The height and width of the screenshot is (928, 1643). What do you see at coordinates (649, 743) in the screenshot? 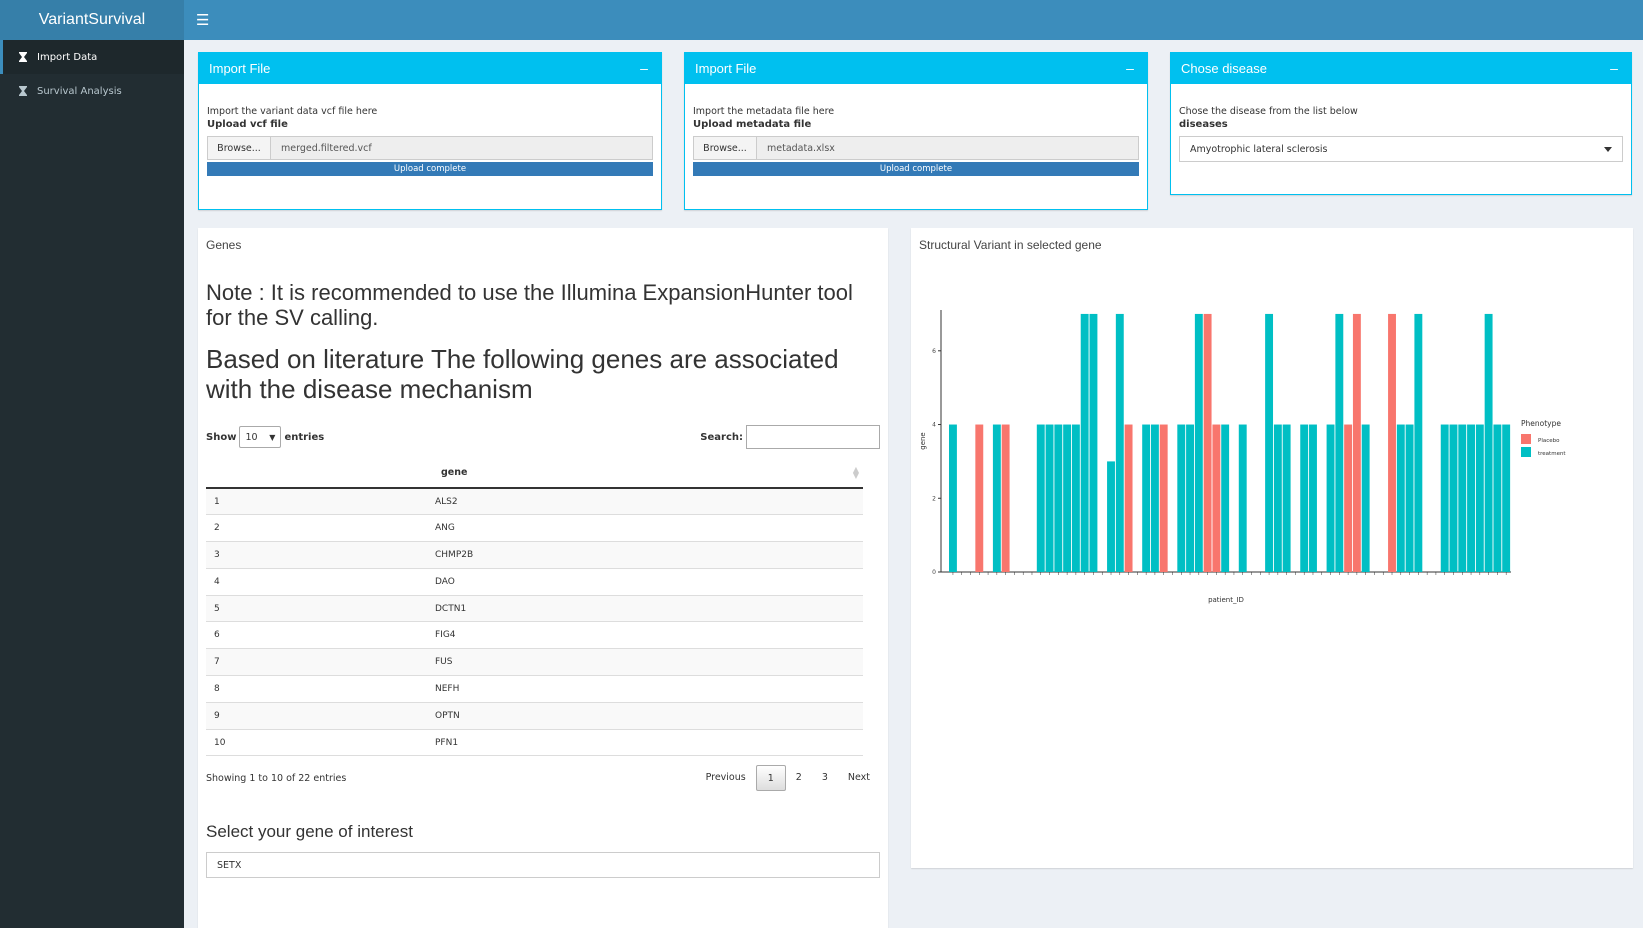
I see `row-gene: PFN1` at bounding box center [649, 743].